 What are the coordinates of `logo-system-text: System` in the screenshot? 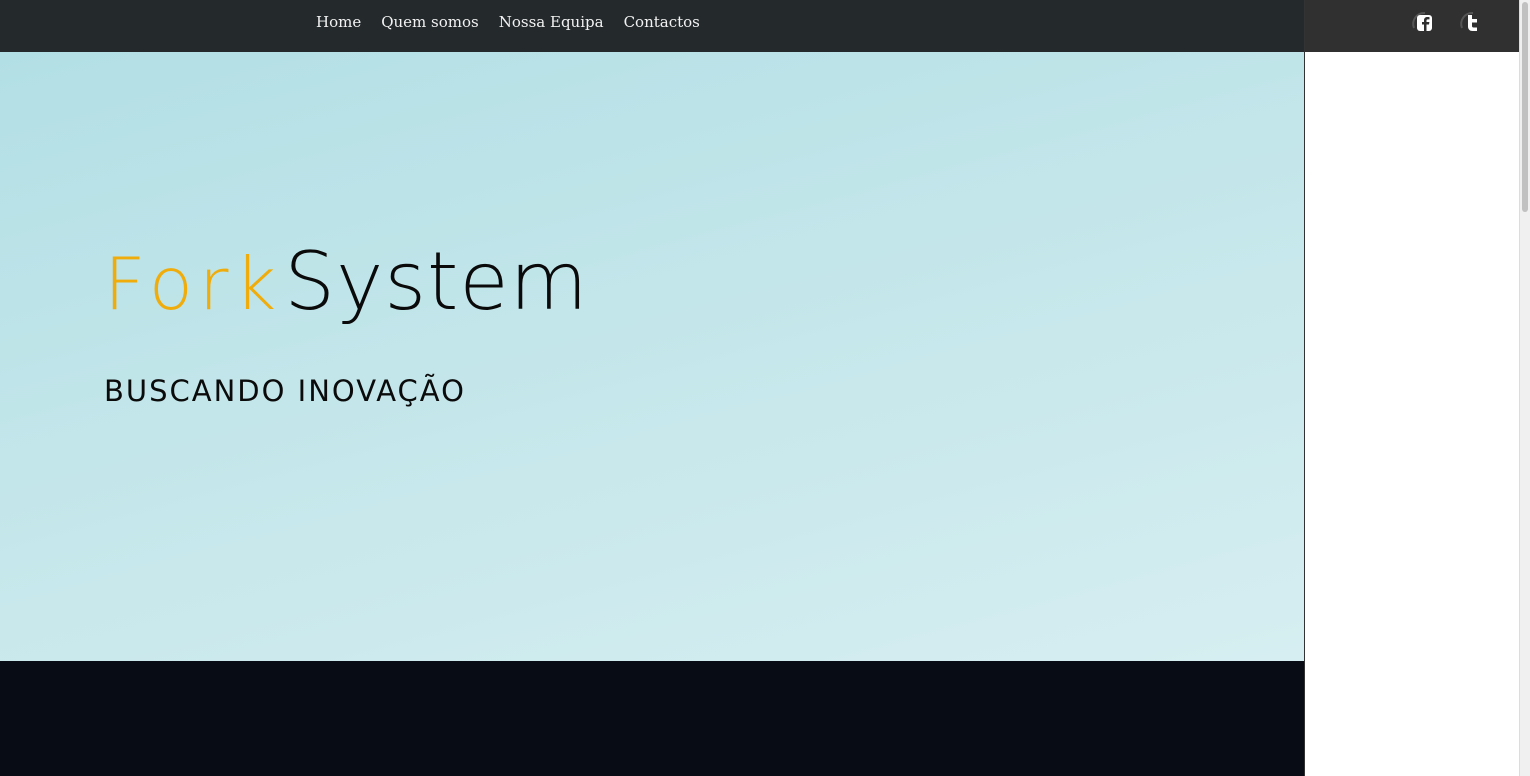 It's located at (436, 281).